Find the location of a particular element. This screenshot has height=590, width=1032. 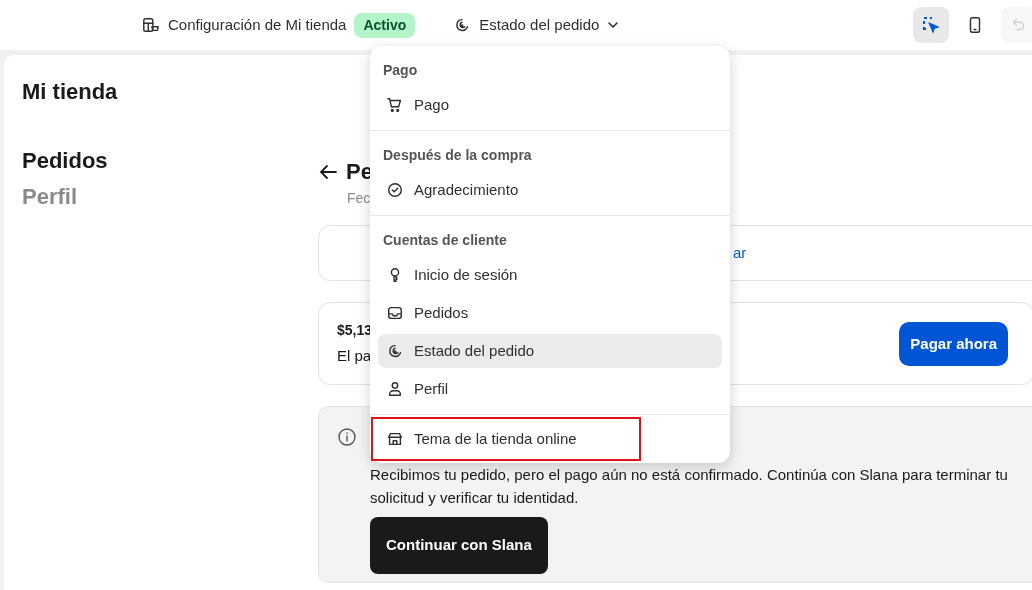

store-name: Mi tienda is located at coordinates (70, 92).